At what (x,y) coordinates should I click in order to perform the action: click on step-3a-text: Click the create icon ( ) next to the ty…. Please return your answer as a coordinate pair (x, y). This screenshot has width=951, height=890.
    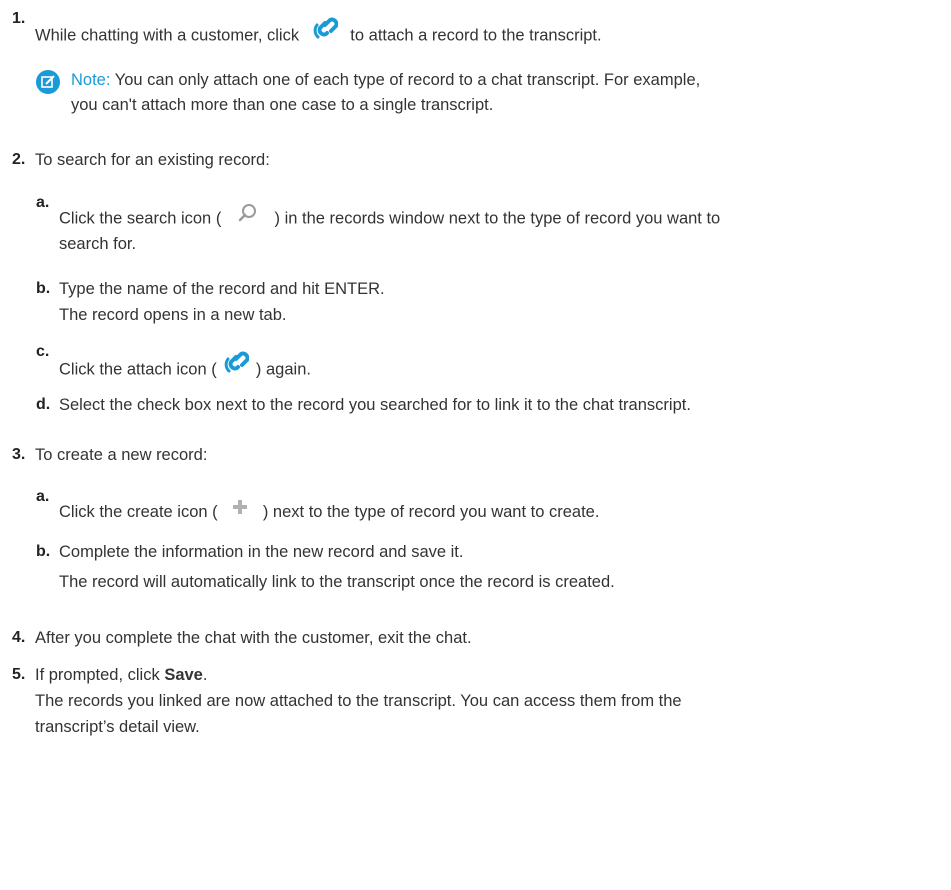
    Looking at the image, I should click on (329, 512).